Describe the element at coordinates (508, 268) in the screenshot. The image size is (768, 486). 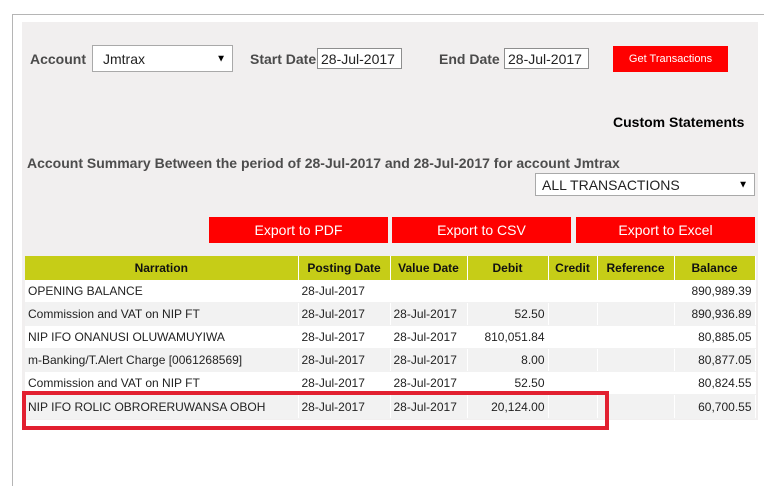
I see `column-header-debit: Debit` at that location.